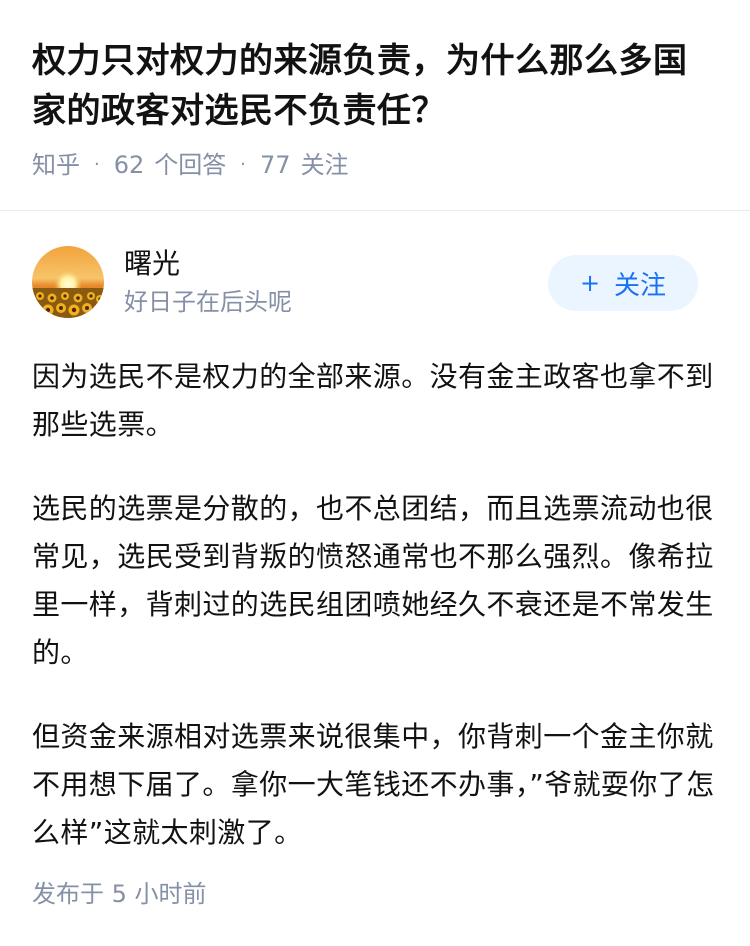 This screenshot has width=750, height=946. I want to click on author-row: 曙光 好日子在后头呢 + 关注, so click(375, 265).